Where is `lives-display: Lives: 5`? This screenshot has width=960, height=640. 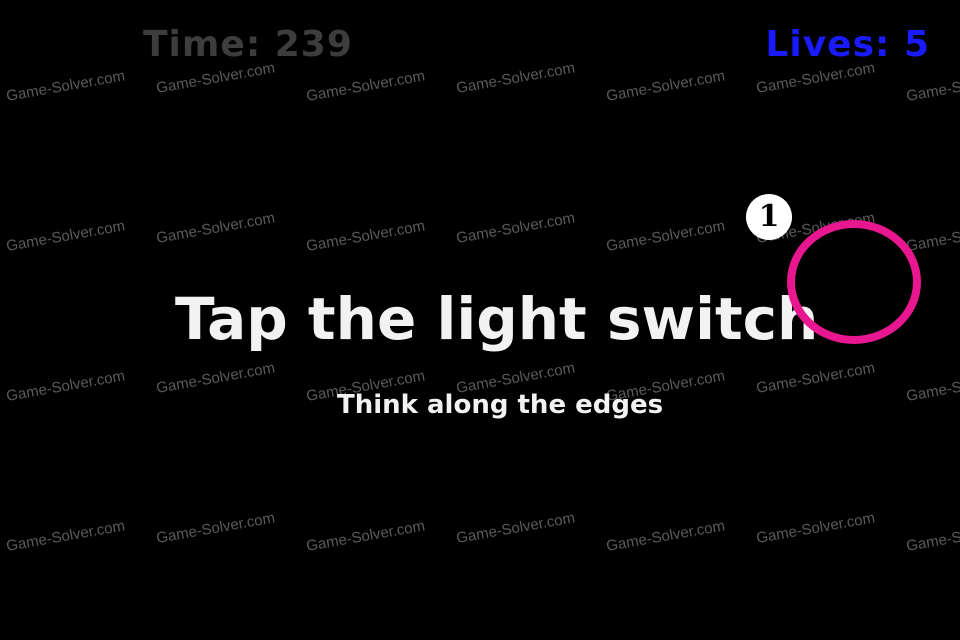 lives-display: Lives: 5 is located at coordinates (847, 44).